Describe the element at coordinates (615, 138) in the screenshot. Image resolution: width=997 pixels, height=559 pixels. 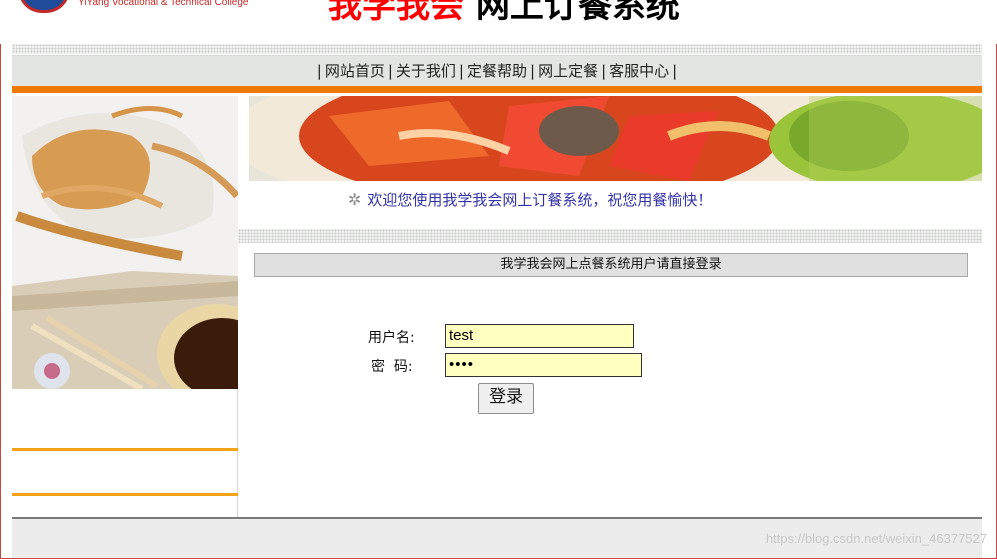
I see `food-banner` at that location.